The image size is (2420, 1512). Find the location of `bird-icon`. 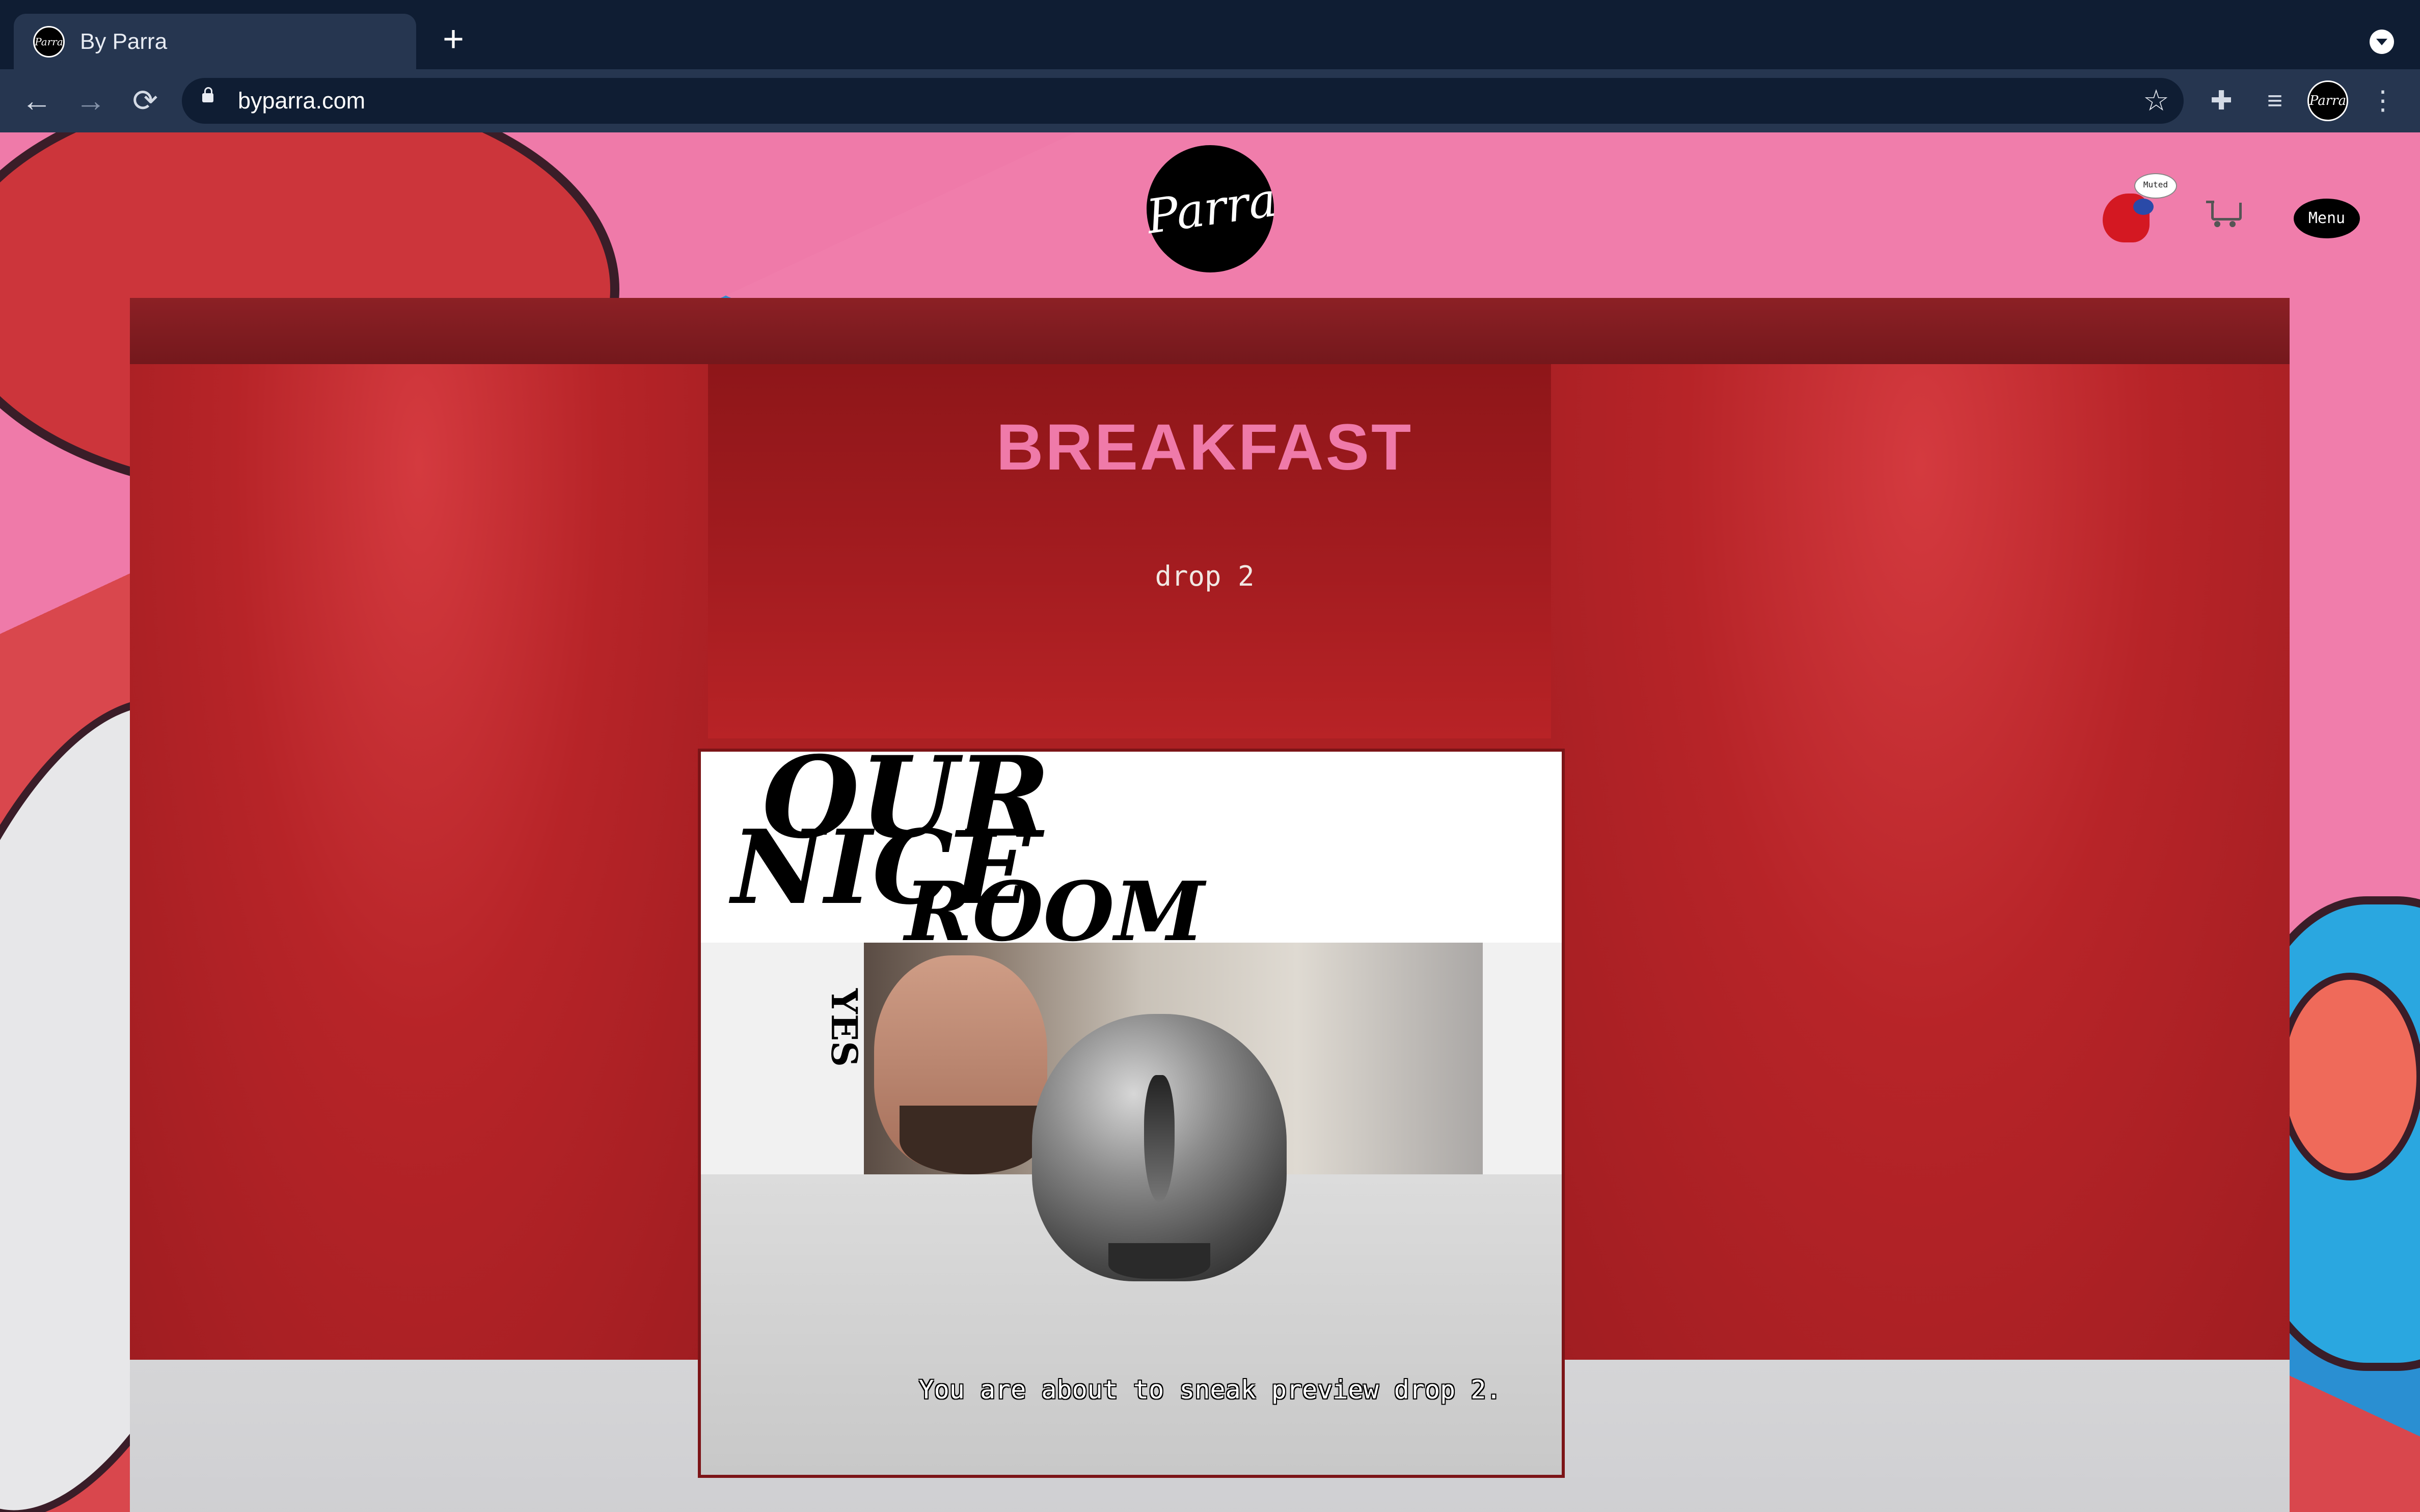

bird-icon is located at coordinates (2128, 218).